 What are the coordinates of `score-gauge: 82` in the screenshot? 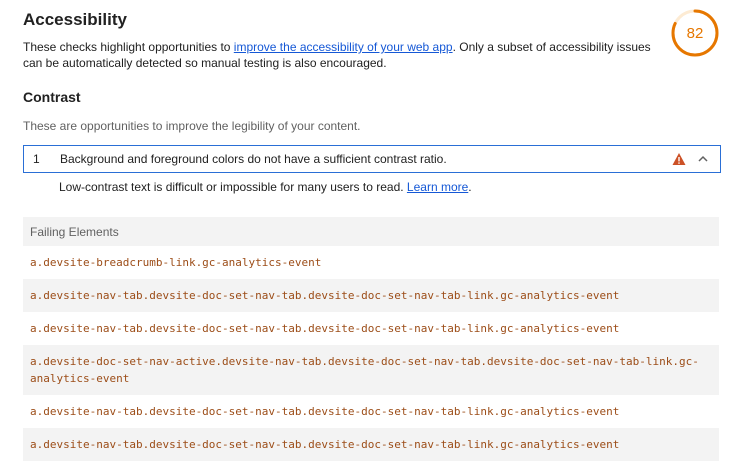 It's located at (695, 33).